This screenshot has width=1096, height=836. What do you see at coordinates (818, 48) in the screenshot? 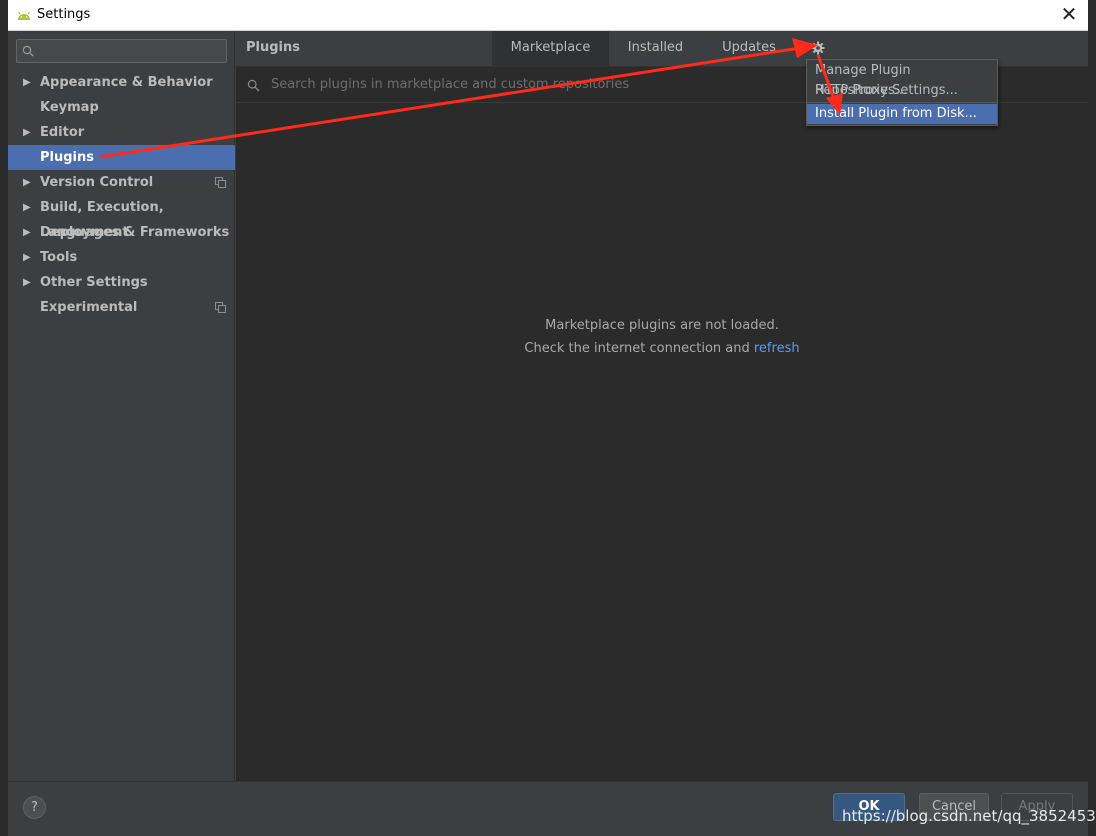
I see `gear-icon` at bounding box center [818, 48].